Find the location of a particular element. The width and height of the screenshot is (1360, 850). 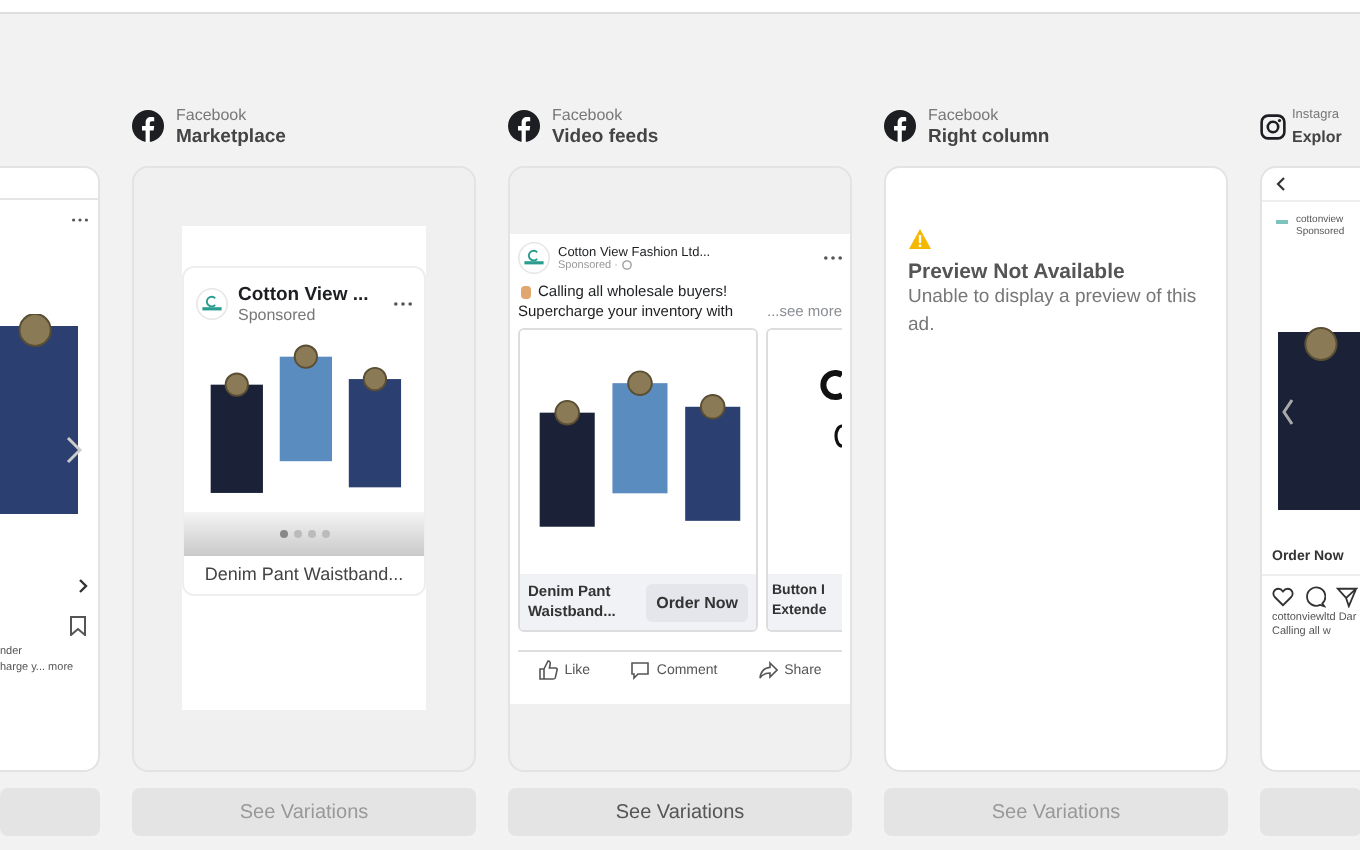

notice-text: Unable to display a preview of this ad. is located at coordinates (1053, 312).